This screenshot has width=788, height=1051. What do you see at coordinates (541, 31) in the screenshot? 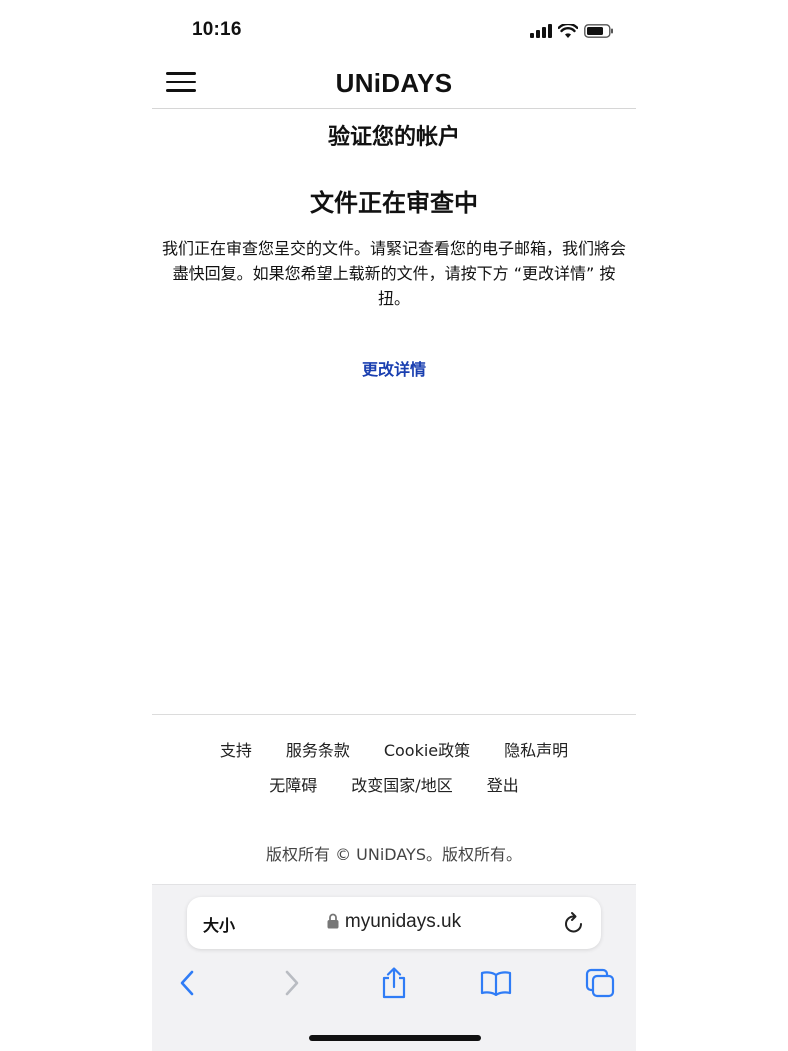
I see `cellular-signal-icon` at bounding box center [541, 31].